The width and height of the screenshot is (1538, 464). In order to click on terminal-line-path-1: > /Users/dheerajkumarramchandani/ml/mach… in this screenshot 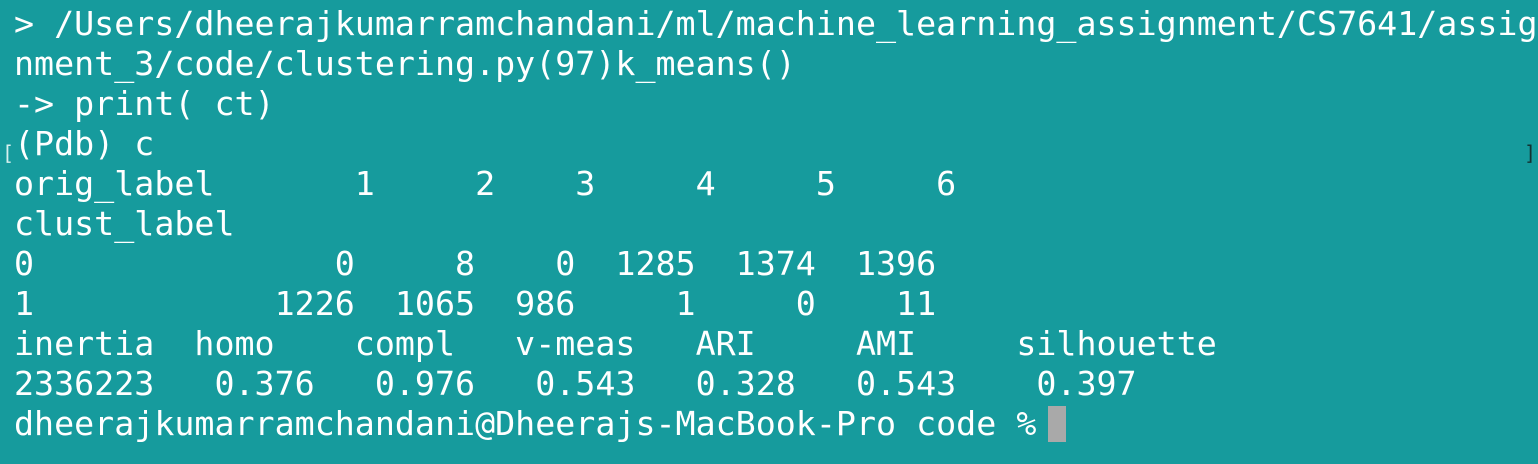, I will do `click(776, 23)`.